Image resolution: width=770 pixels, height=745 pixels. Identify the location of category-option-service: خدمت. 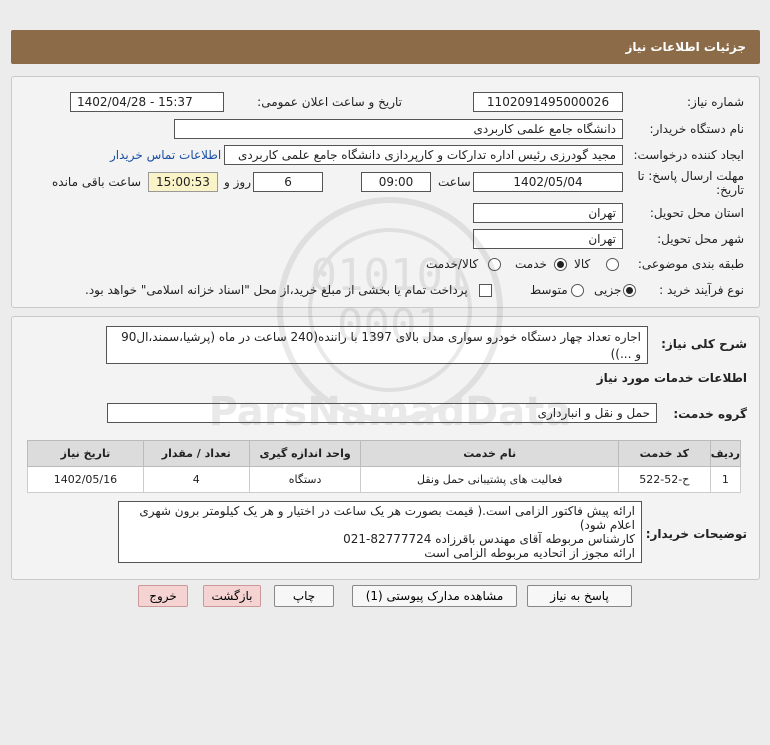
(531, 264).